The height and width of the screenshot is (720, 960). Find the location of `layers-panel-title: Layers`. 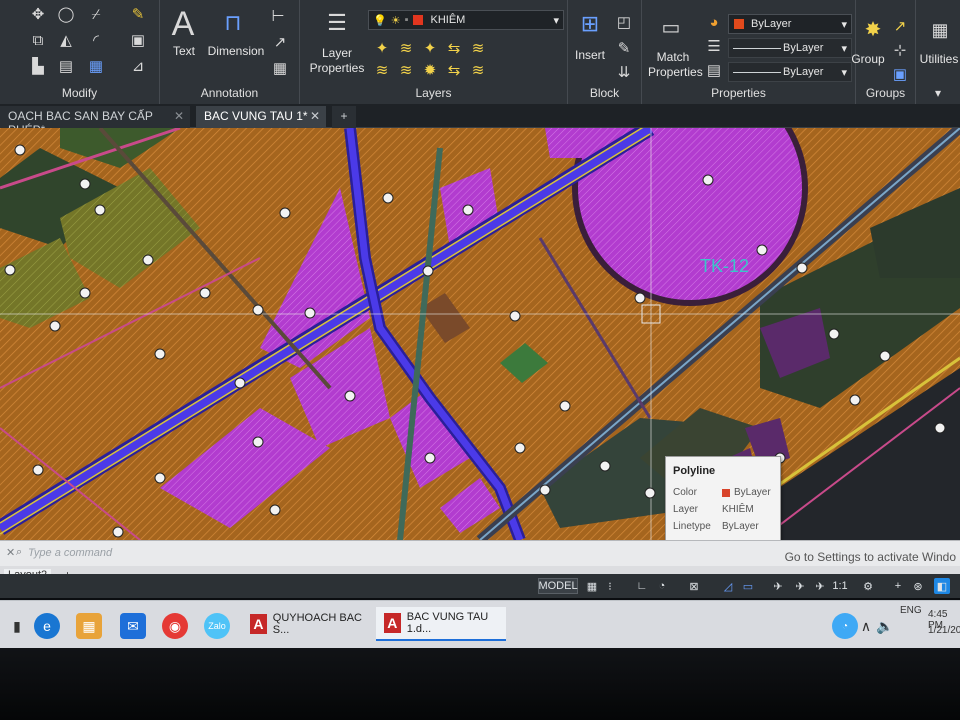

layers-panel-title: Layers is located at coordinates (433, 93).